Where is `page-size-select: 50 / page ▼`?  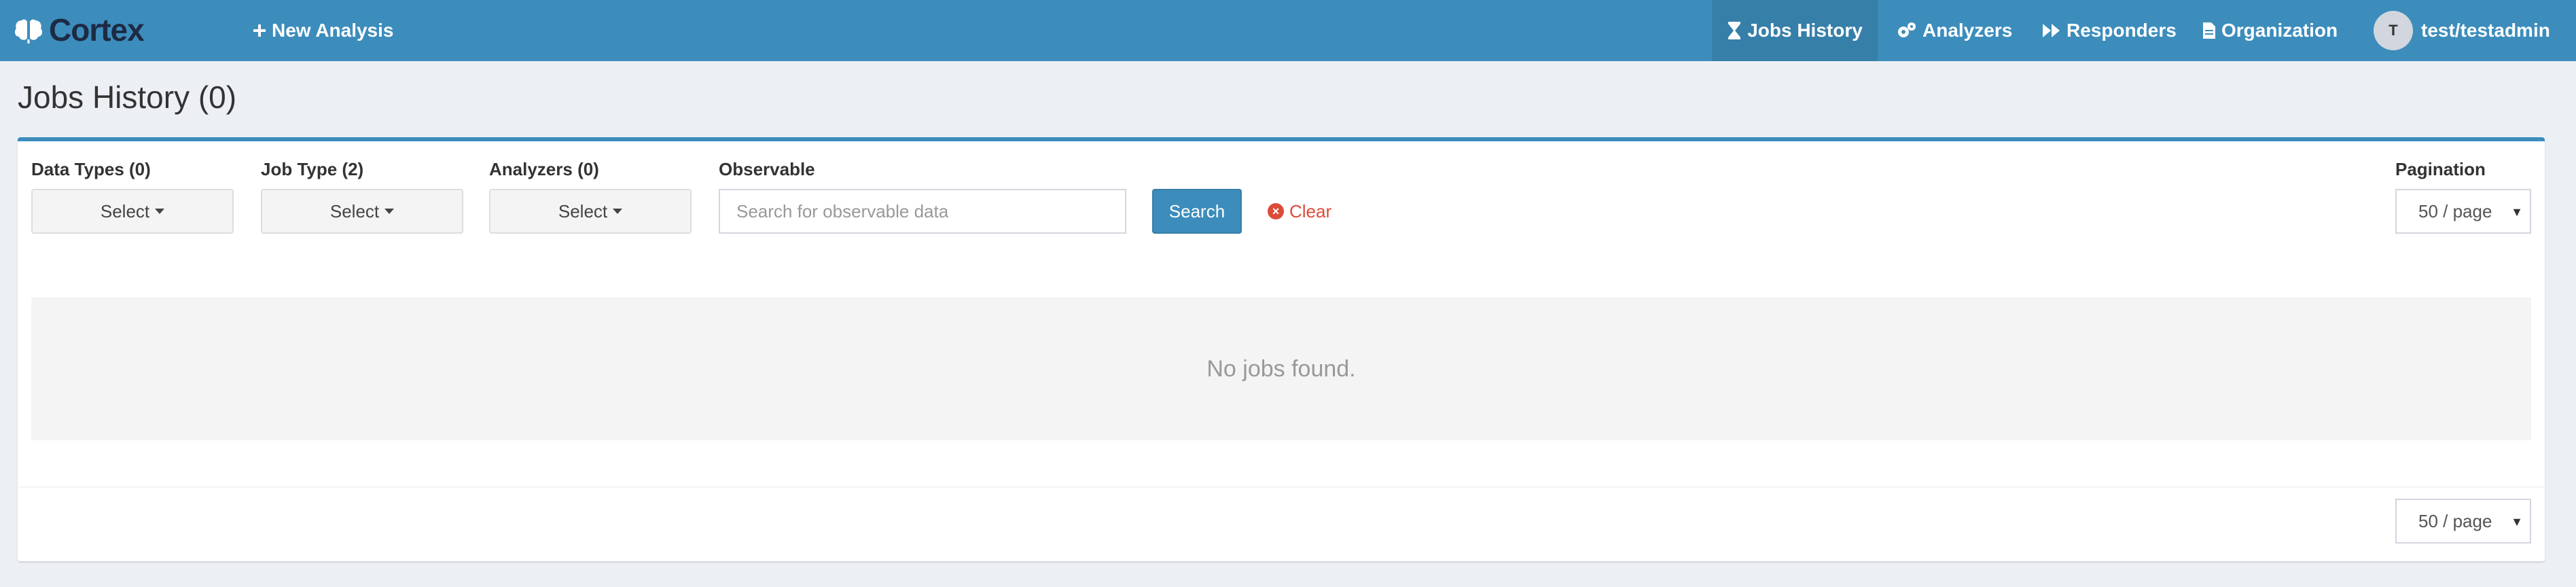
page-size-select: 50 / page ▼ is located at coordinates (2463, 211).